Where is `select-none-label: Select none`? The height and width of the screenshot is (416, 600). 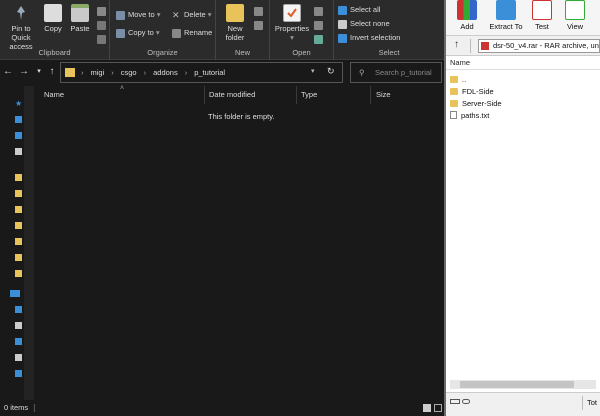 select-none-label: Select none is located at coordinates (370, 23).